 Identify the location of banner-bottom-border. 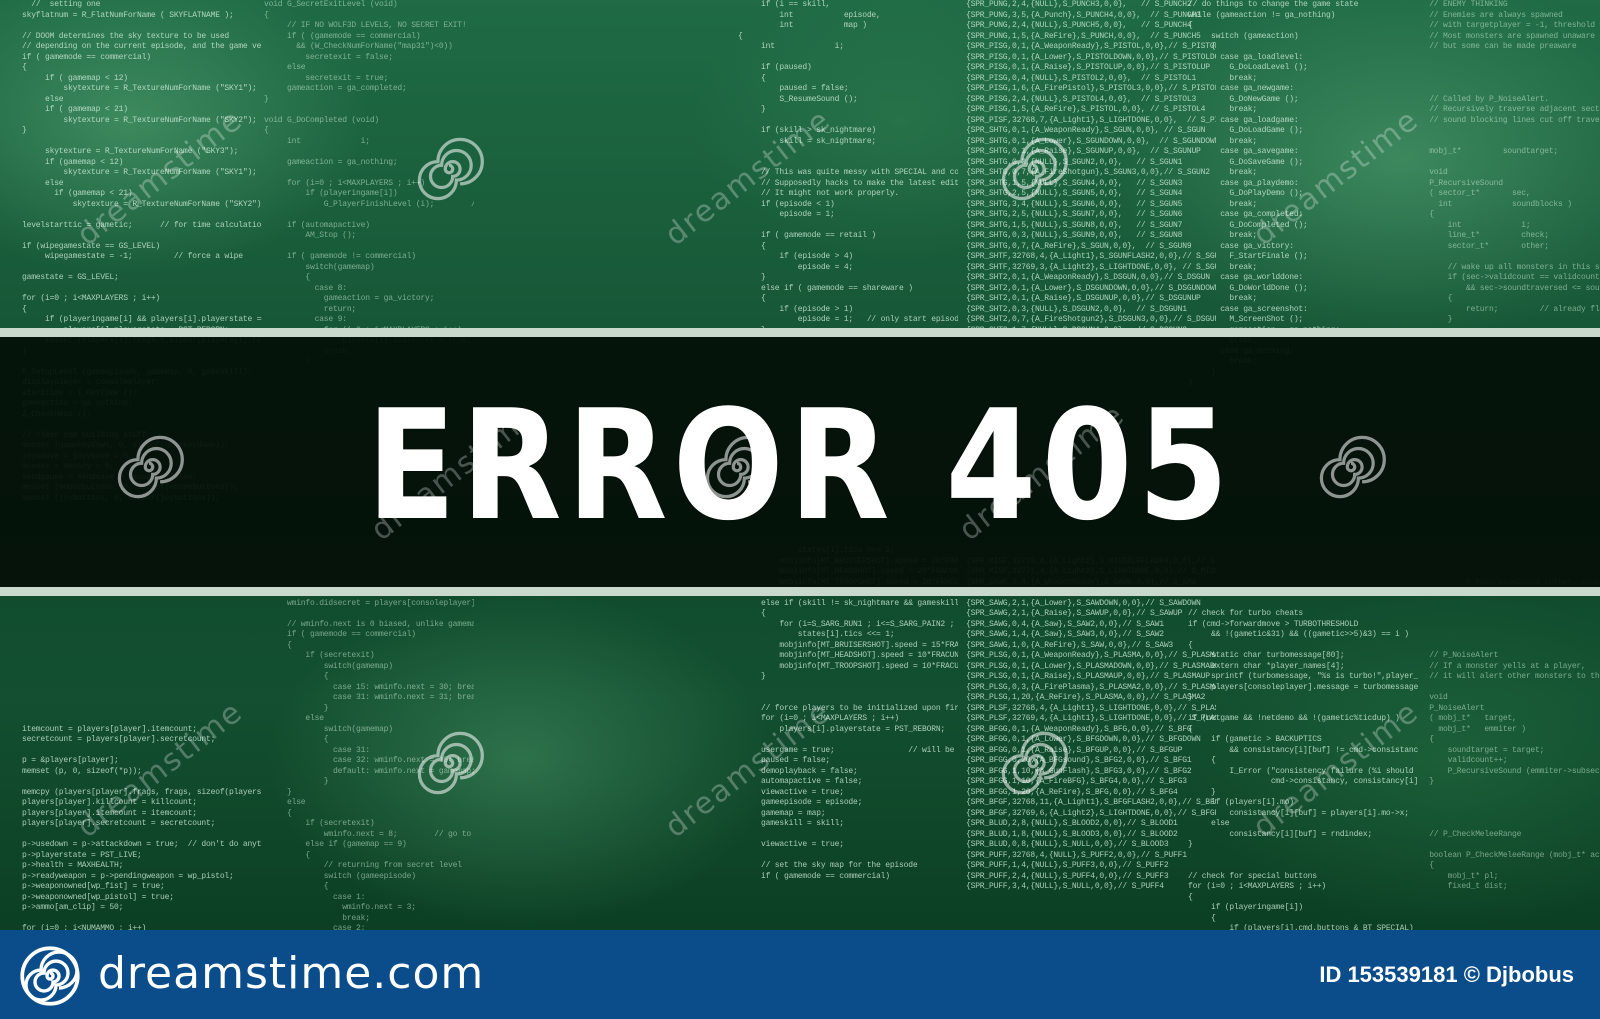
(800, 591).